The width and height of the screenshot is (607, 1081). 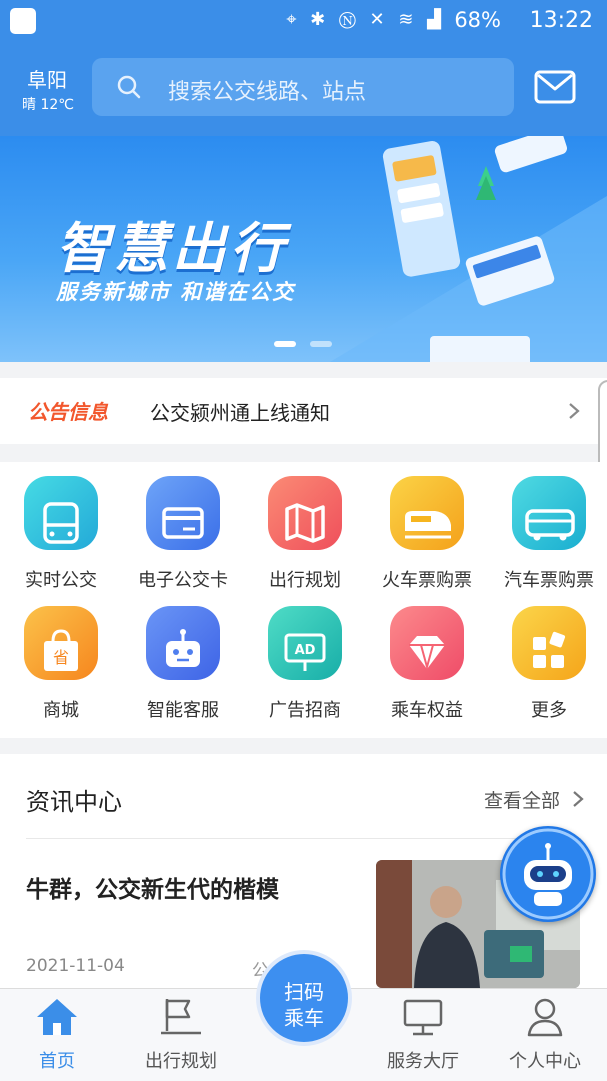 I want to click on service-more: 更多, so click(x=547, y=657).